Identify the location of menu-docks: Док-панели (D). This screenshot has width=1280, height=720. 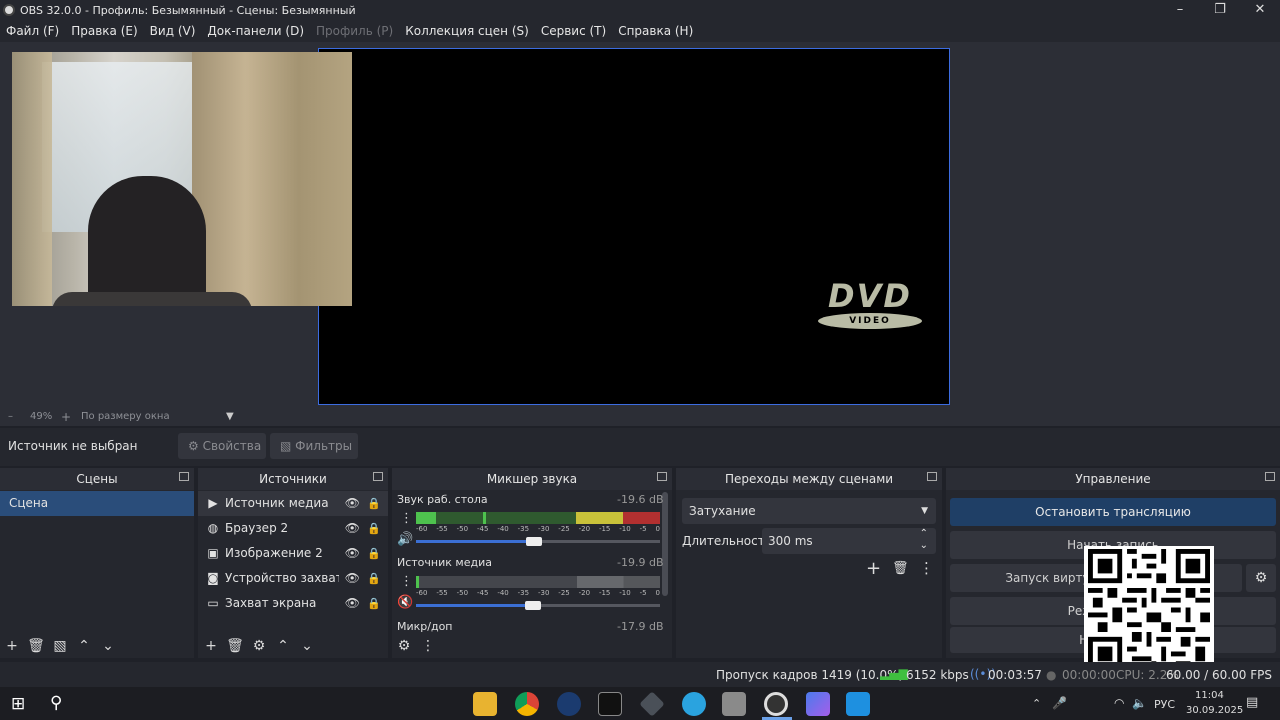
(255, 31).